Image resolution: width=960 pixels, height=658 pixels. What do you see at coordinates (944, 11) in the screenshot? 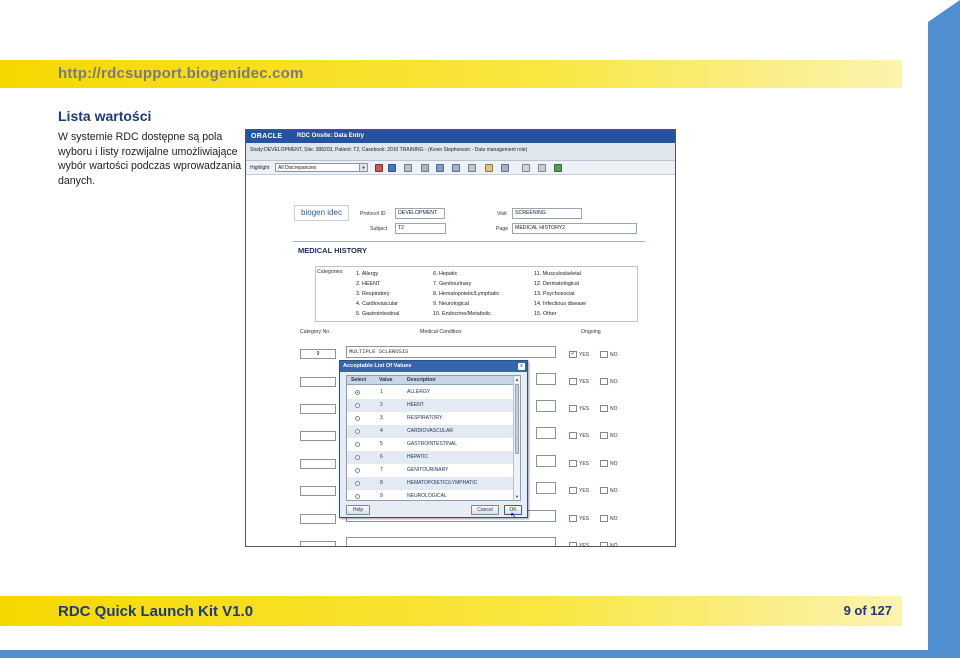
I see `page-fold` at bounding box center [944, 11].